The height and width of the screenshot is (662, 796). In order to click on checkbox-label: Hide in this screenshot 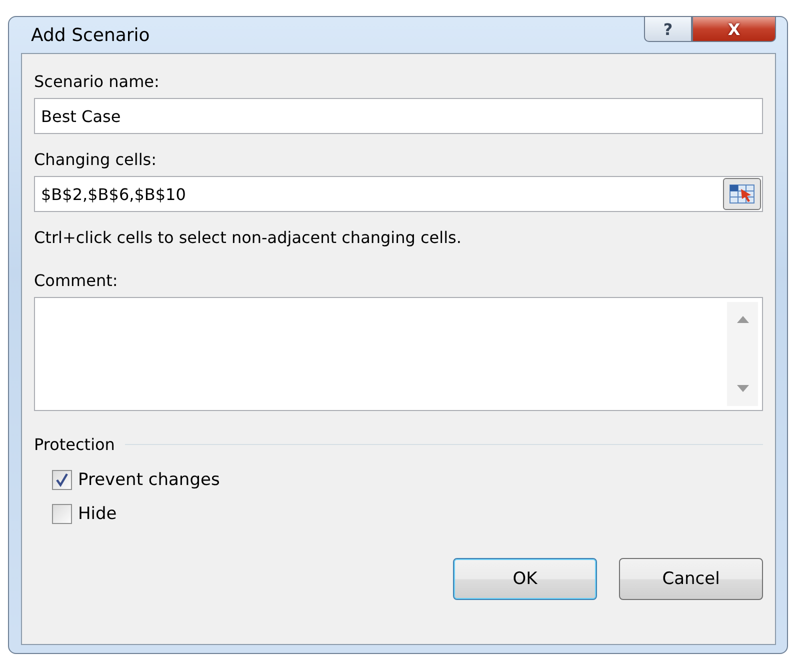, I will do `click(97, 514)`.